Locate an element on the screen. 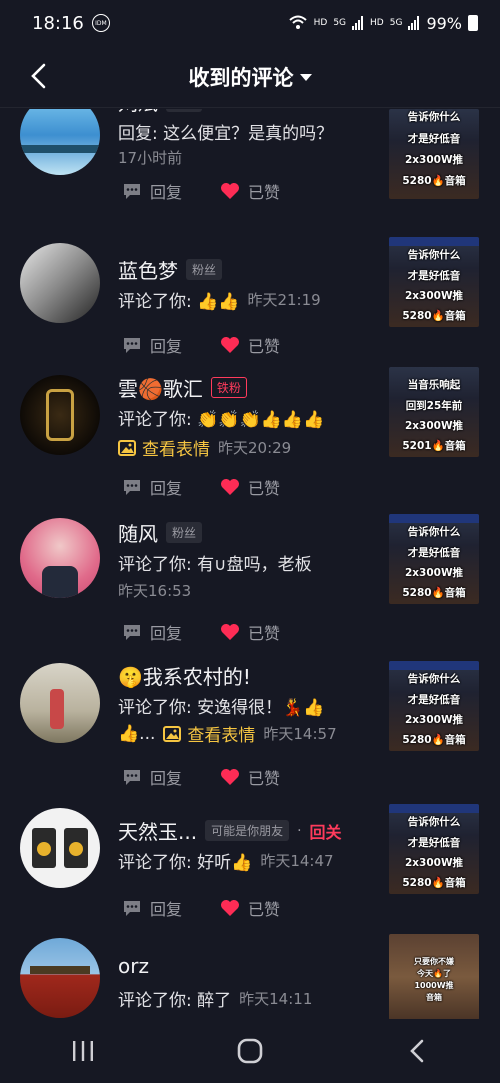 The image size is (500, 1083). thumb-line: 当音乐响起 is located at coordinates (434, 385).